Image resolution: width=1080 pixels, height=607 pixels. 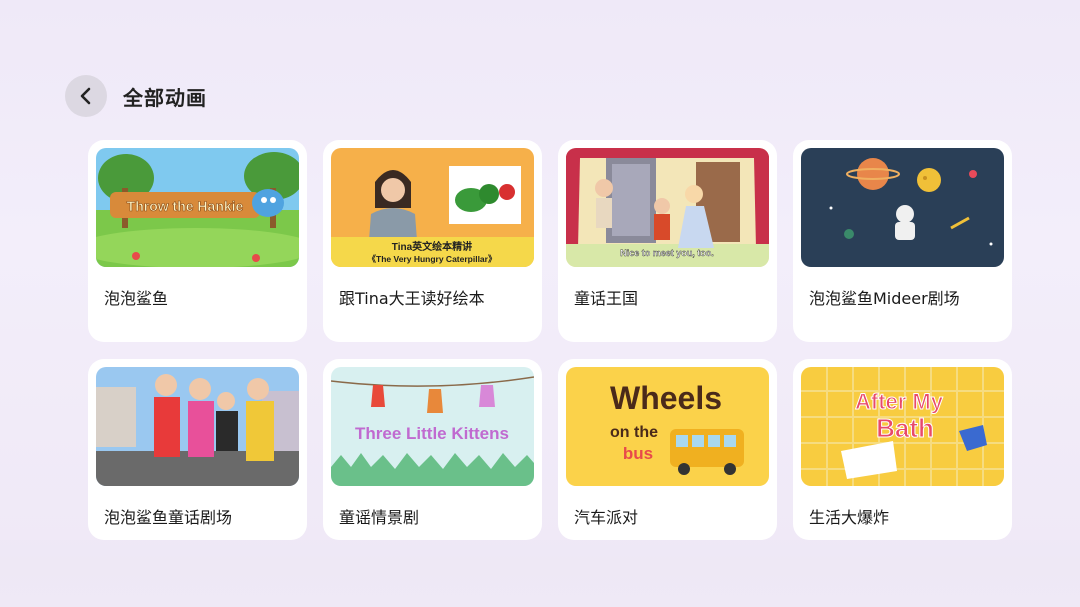 I want to click on card-label: 童谣情景剧, so click(x=379, y=517).